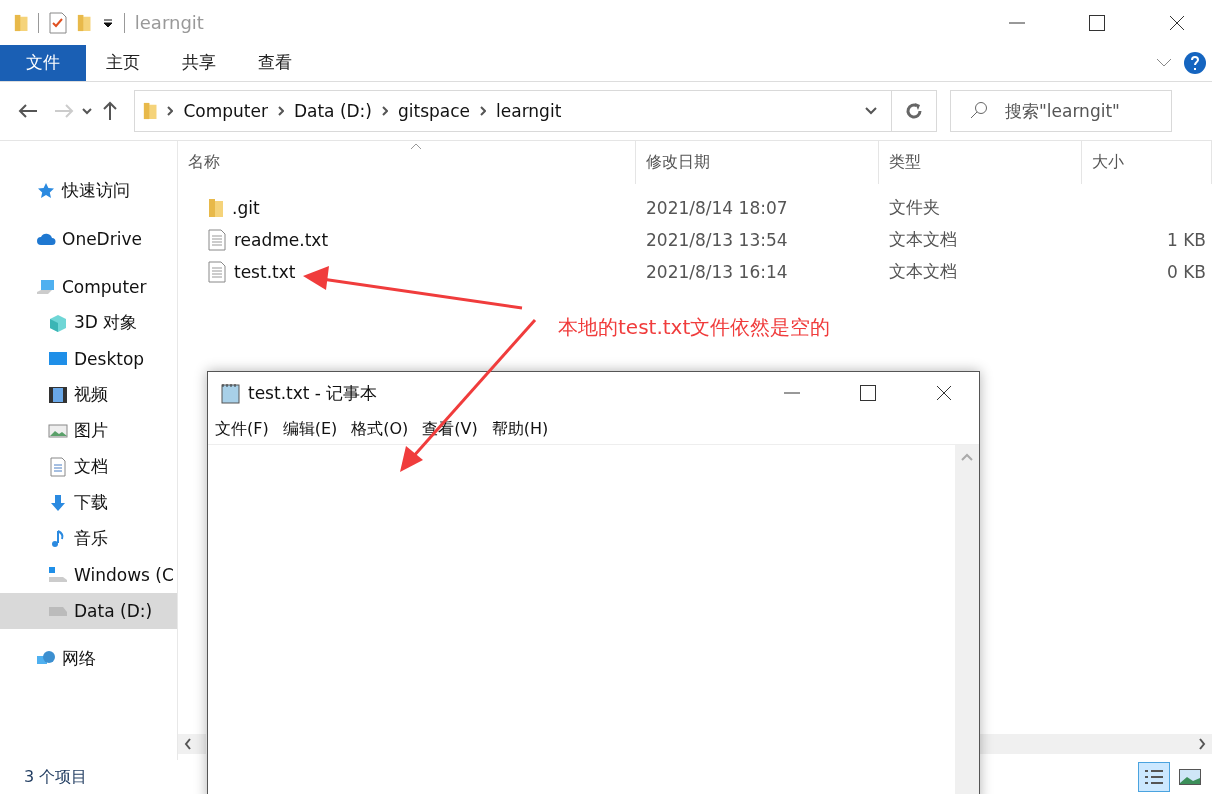 The width and height of the screenshot is (1212, 794). I want to click on breadcrumb-item: Computer, so click(225, 110).